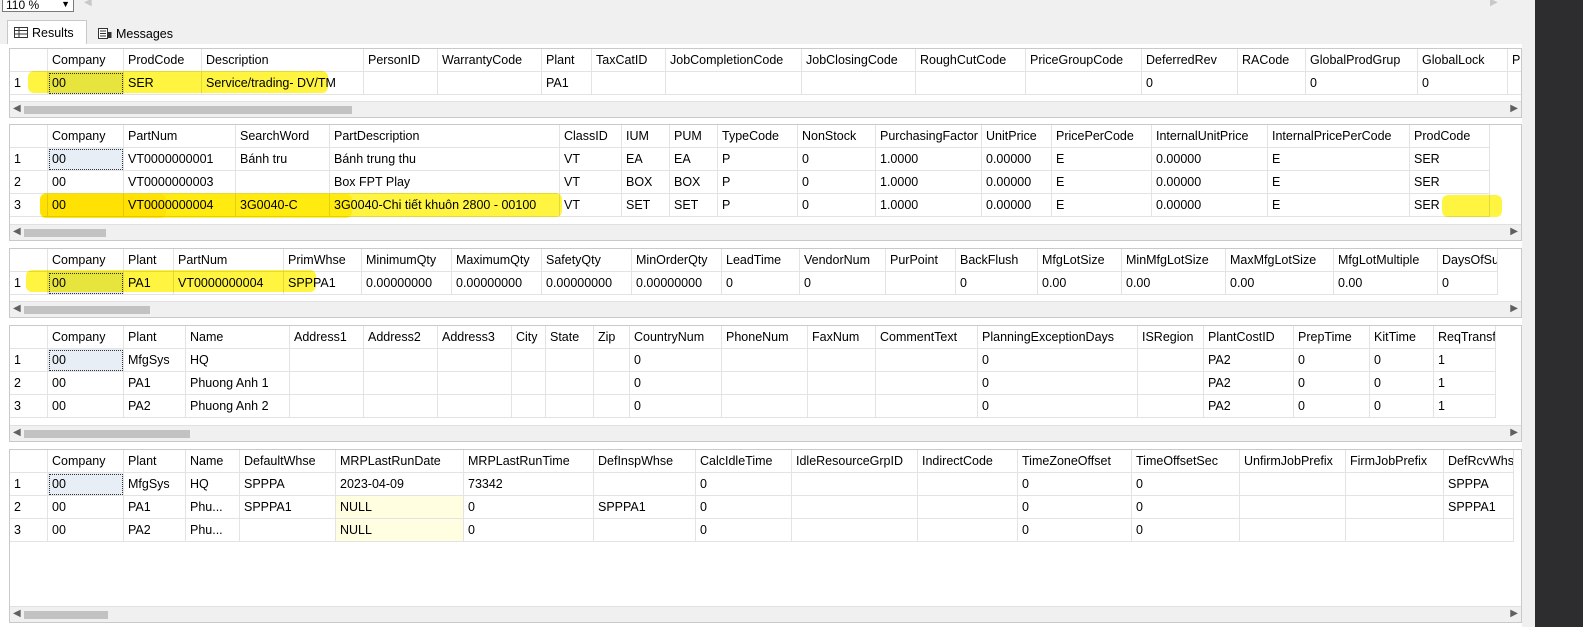 The height and width of the screenshot is (627, 1583). Describe the element at coordinates (765, 383) in the screenshot. I see `table-row: 2 00 PA1 Phuong Anh 1 0 0 PA2 0 0 1` at that location.